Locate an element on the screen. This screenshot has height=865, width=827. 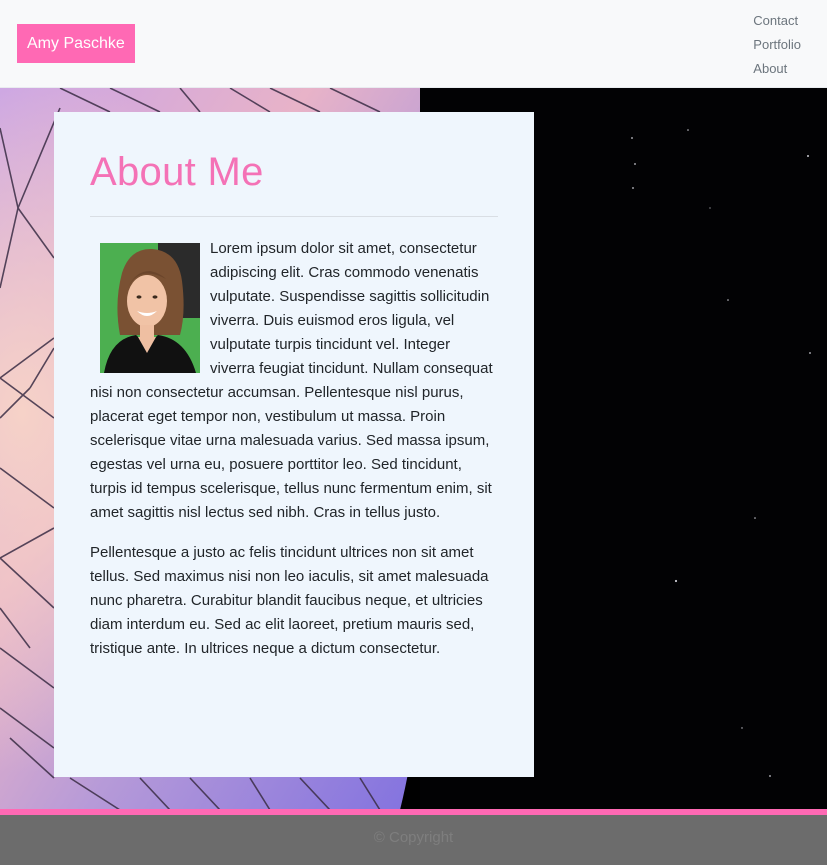
nav-item-portfolio: Portfolio is located at coordinates (777, 45).